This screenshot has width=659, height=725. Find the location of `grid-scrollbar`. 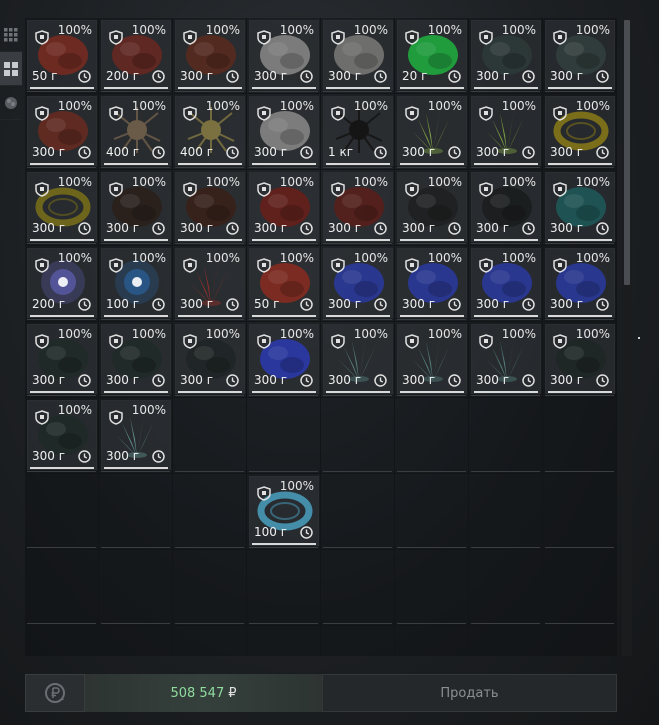

grid-scrollbar is located at coordinates (627, 337).